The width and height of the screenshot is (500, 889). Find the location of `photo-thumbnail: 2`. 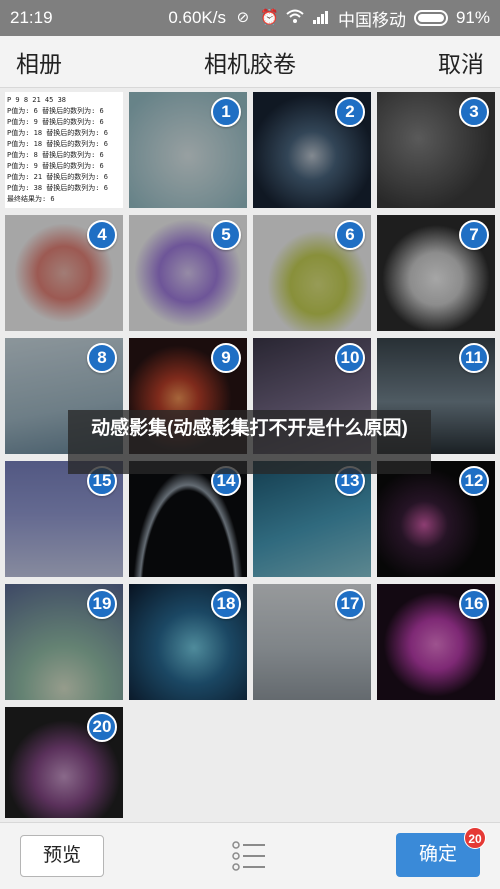

photo-thumbnail: 2 is located at coordinates (312, 150).